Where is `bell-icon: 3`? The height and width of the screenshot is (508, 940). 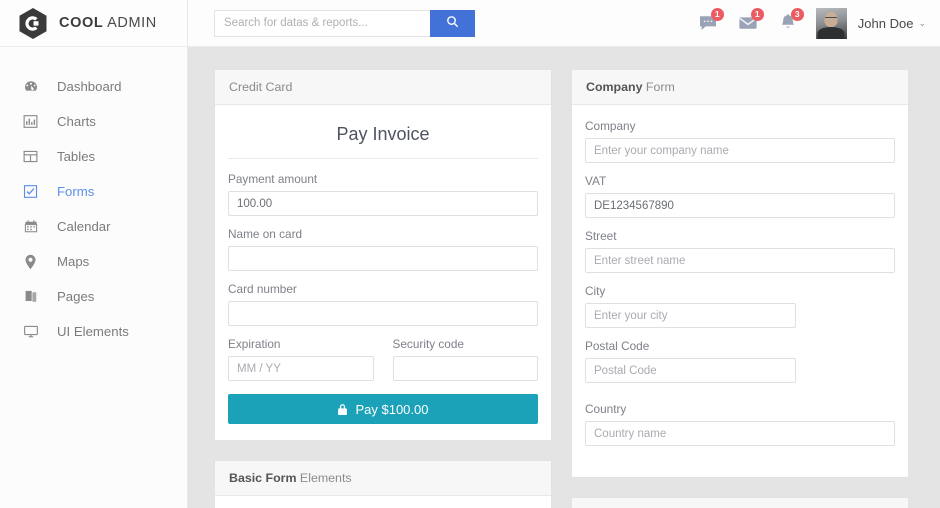
bell-icon: 3 is located at coordinates (791, 20).